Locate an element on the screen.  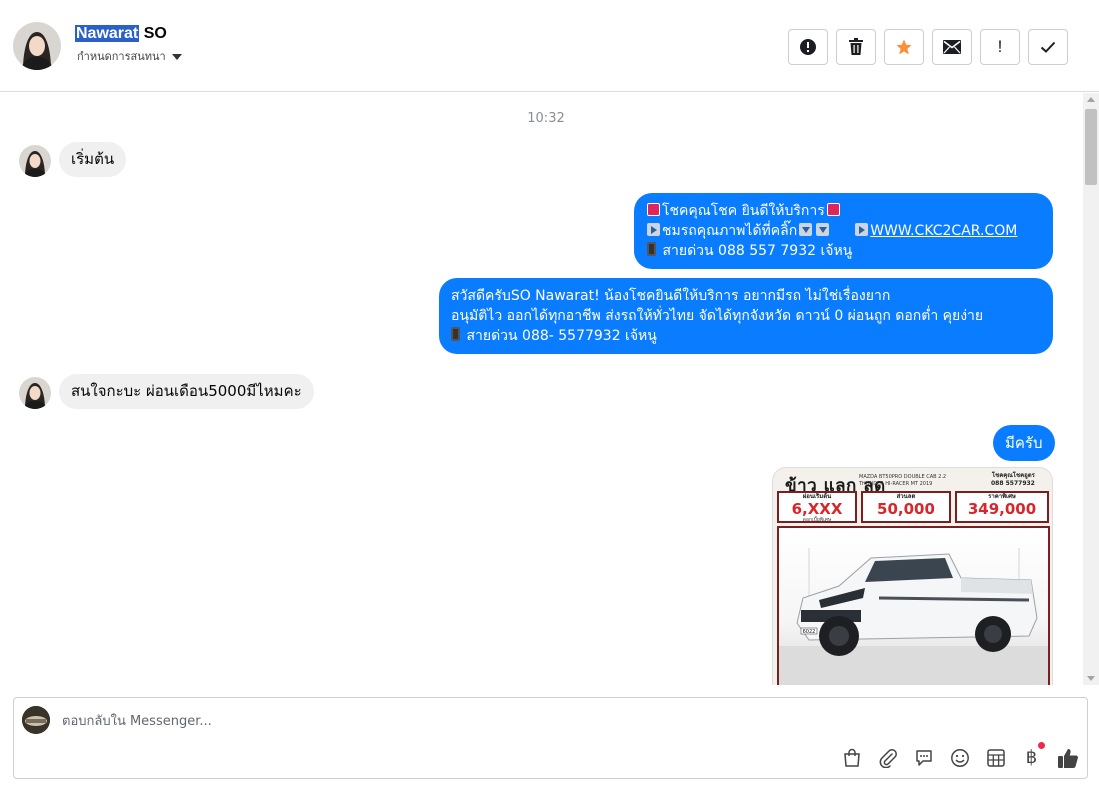
star-button is located at coordinates (904, 47).